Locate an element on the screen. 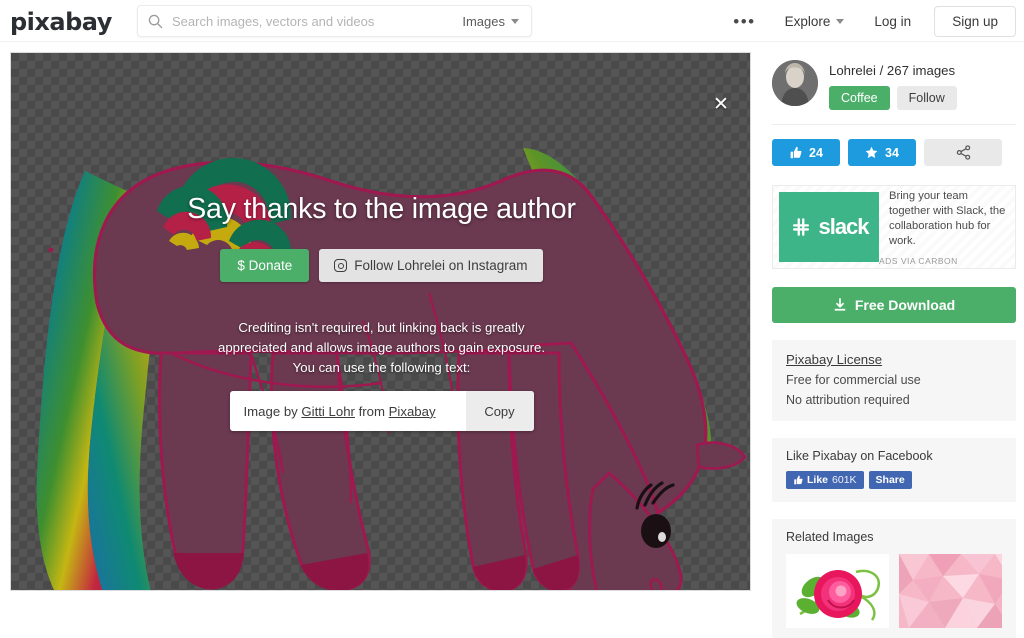  related-images-title: Related Images is located at coordinates (830, 537).